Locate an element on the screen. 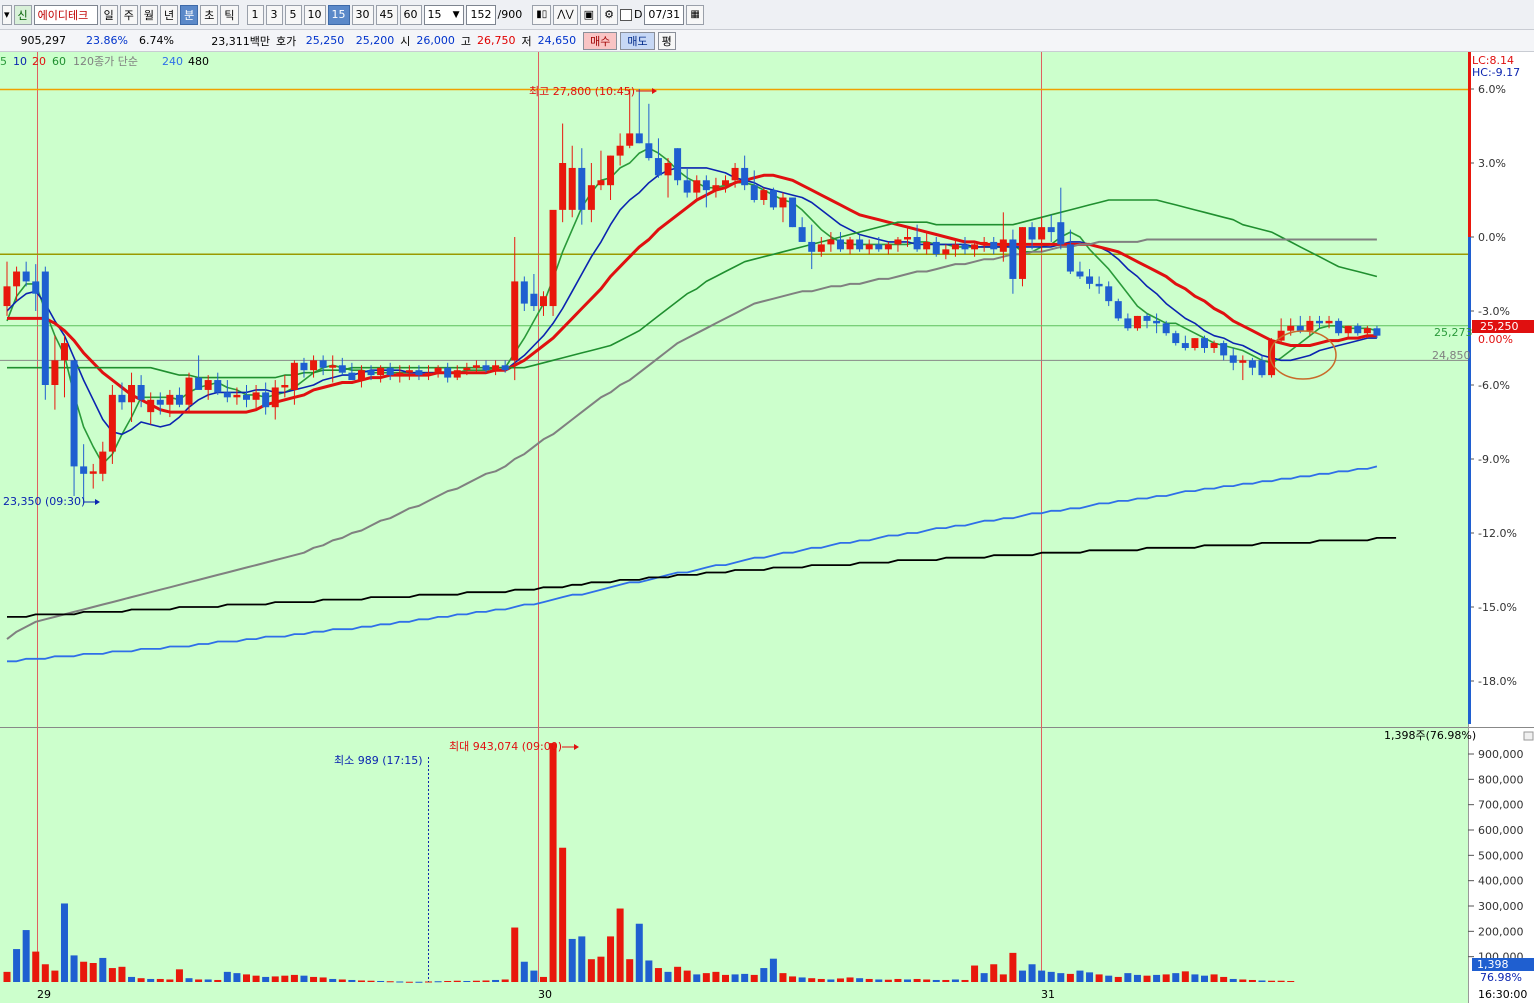  volume-tick-label: 700,000 is located at coordinates (1501, 805).